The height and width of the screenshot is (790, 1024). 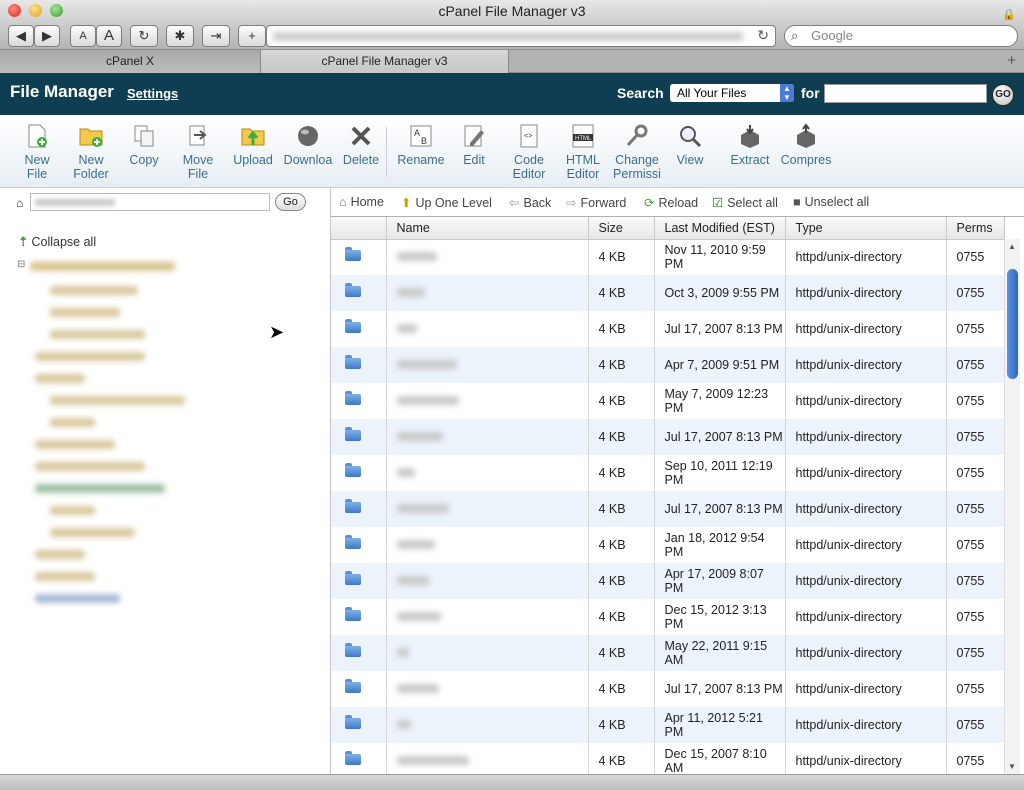 I want to click on scroll-down-icon: ▼, so click(x=1012, y=766).